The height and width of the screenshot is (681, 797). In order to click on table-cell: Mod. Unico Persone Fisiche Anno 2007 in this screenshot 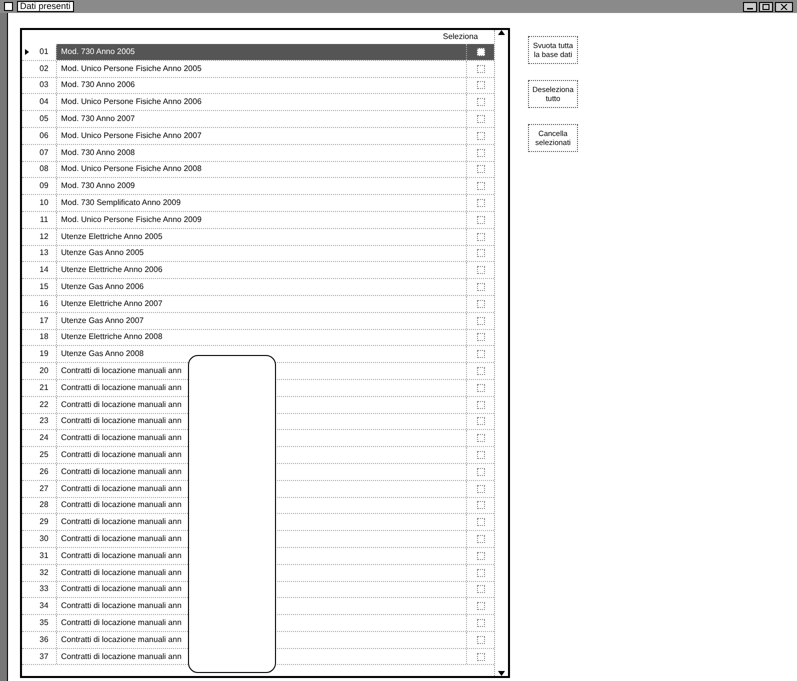, I will do `click(261, 136)`.